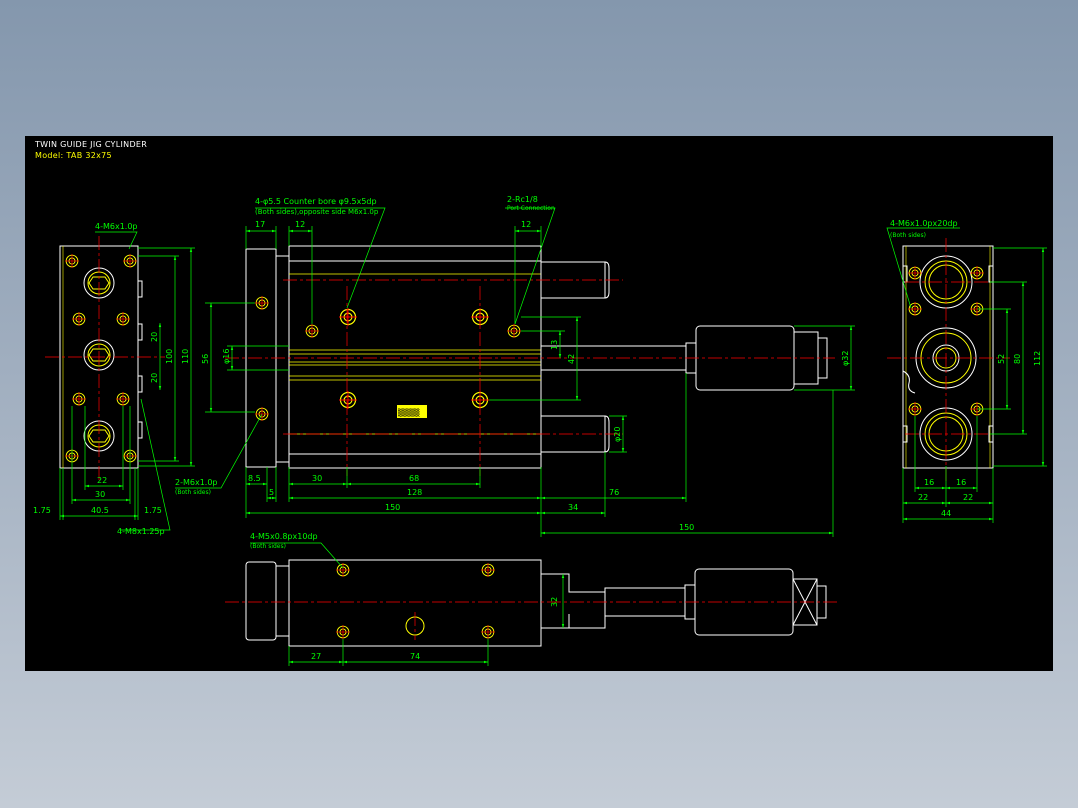 This screenshot has width=1078, height=808. I want to click on dim-52: 52, so click(1001, 359).